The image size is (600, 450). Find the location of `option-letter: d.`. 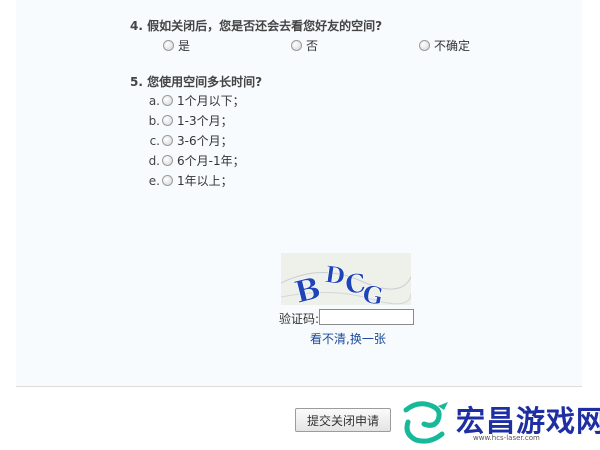

option-letter: d. is located at coordinates (154, 160).